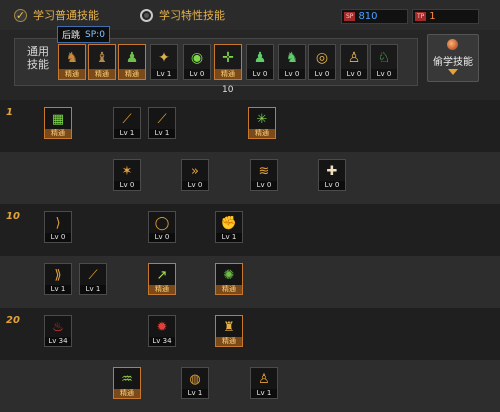  I want to click on figure-icon: ♙, so click(354, 58).